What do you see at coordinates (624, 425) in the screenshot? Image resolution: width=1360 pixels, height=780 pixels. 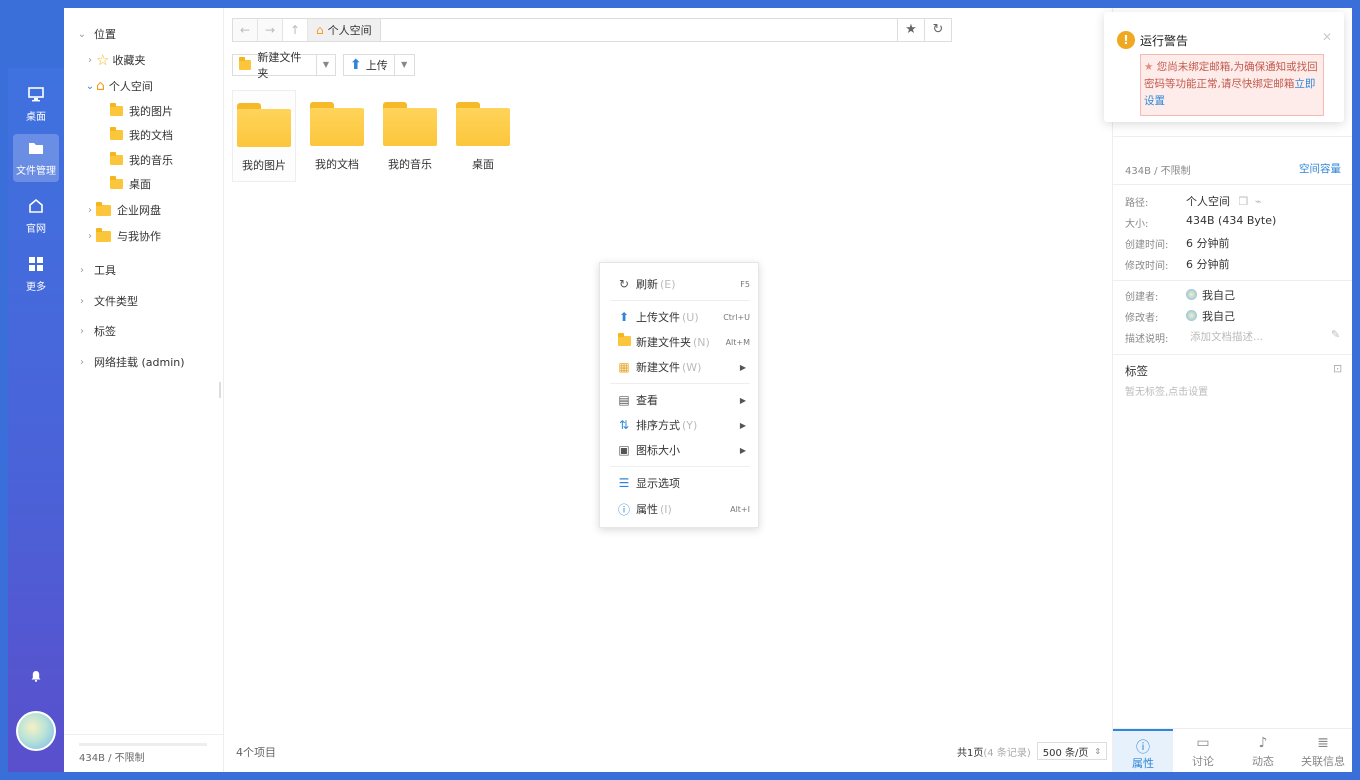 I see `sort-icon: ⇅` at bounding box center [624, 425].